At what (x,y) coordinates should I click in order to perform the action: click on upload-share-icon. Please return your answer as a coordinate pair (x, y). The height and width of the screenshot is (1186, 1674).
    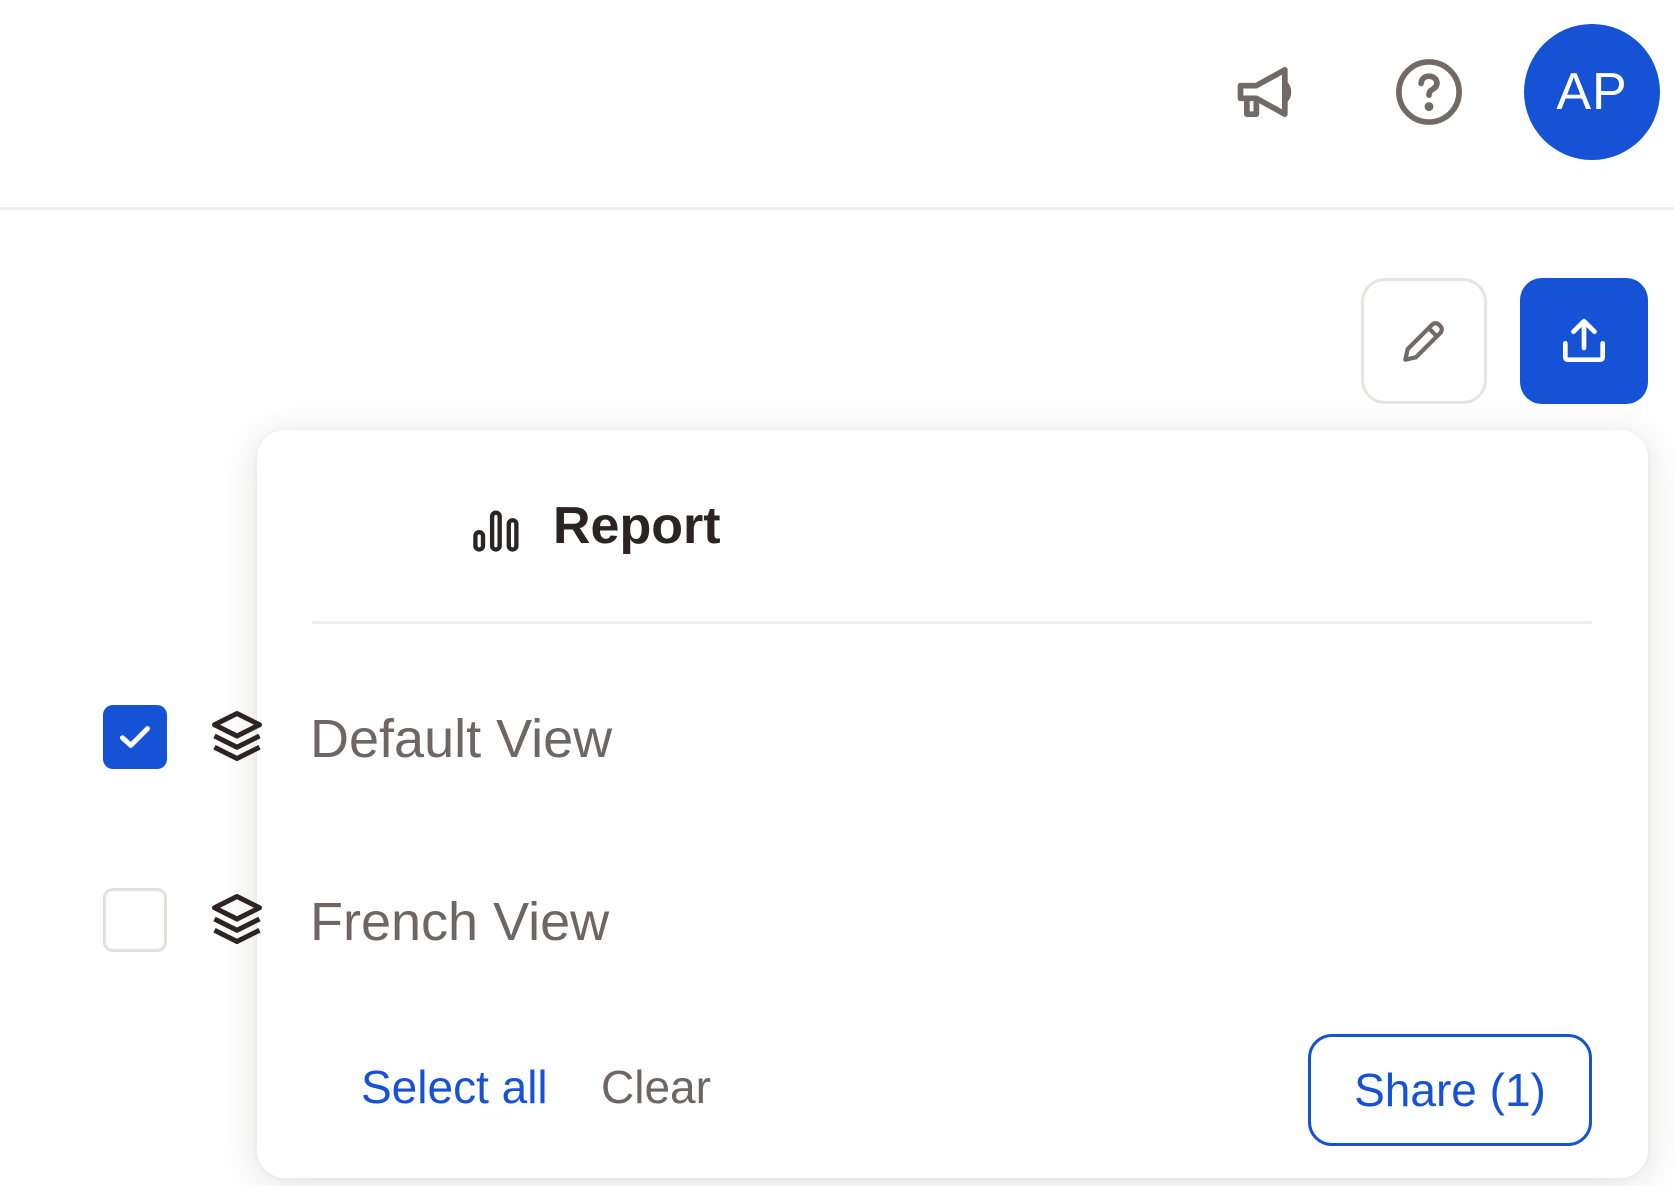
    Looking at the image, I should click on (1584, 340).